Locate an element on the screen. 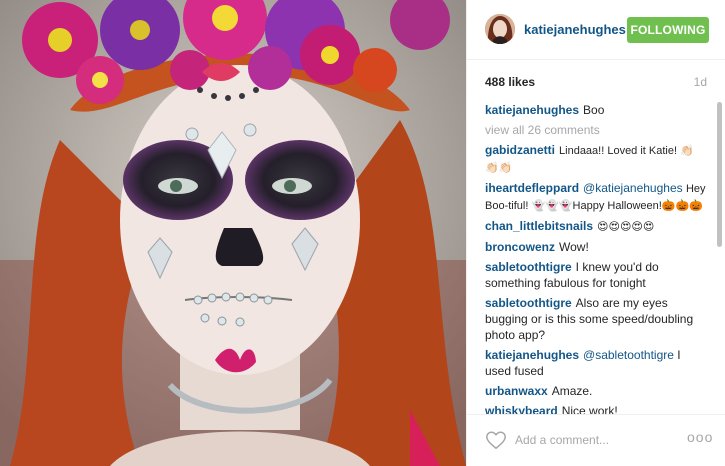  comment-username: urbanwaxx is located at coordinates (516, 391).